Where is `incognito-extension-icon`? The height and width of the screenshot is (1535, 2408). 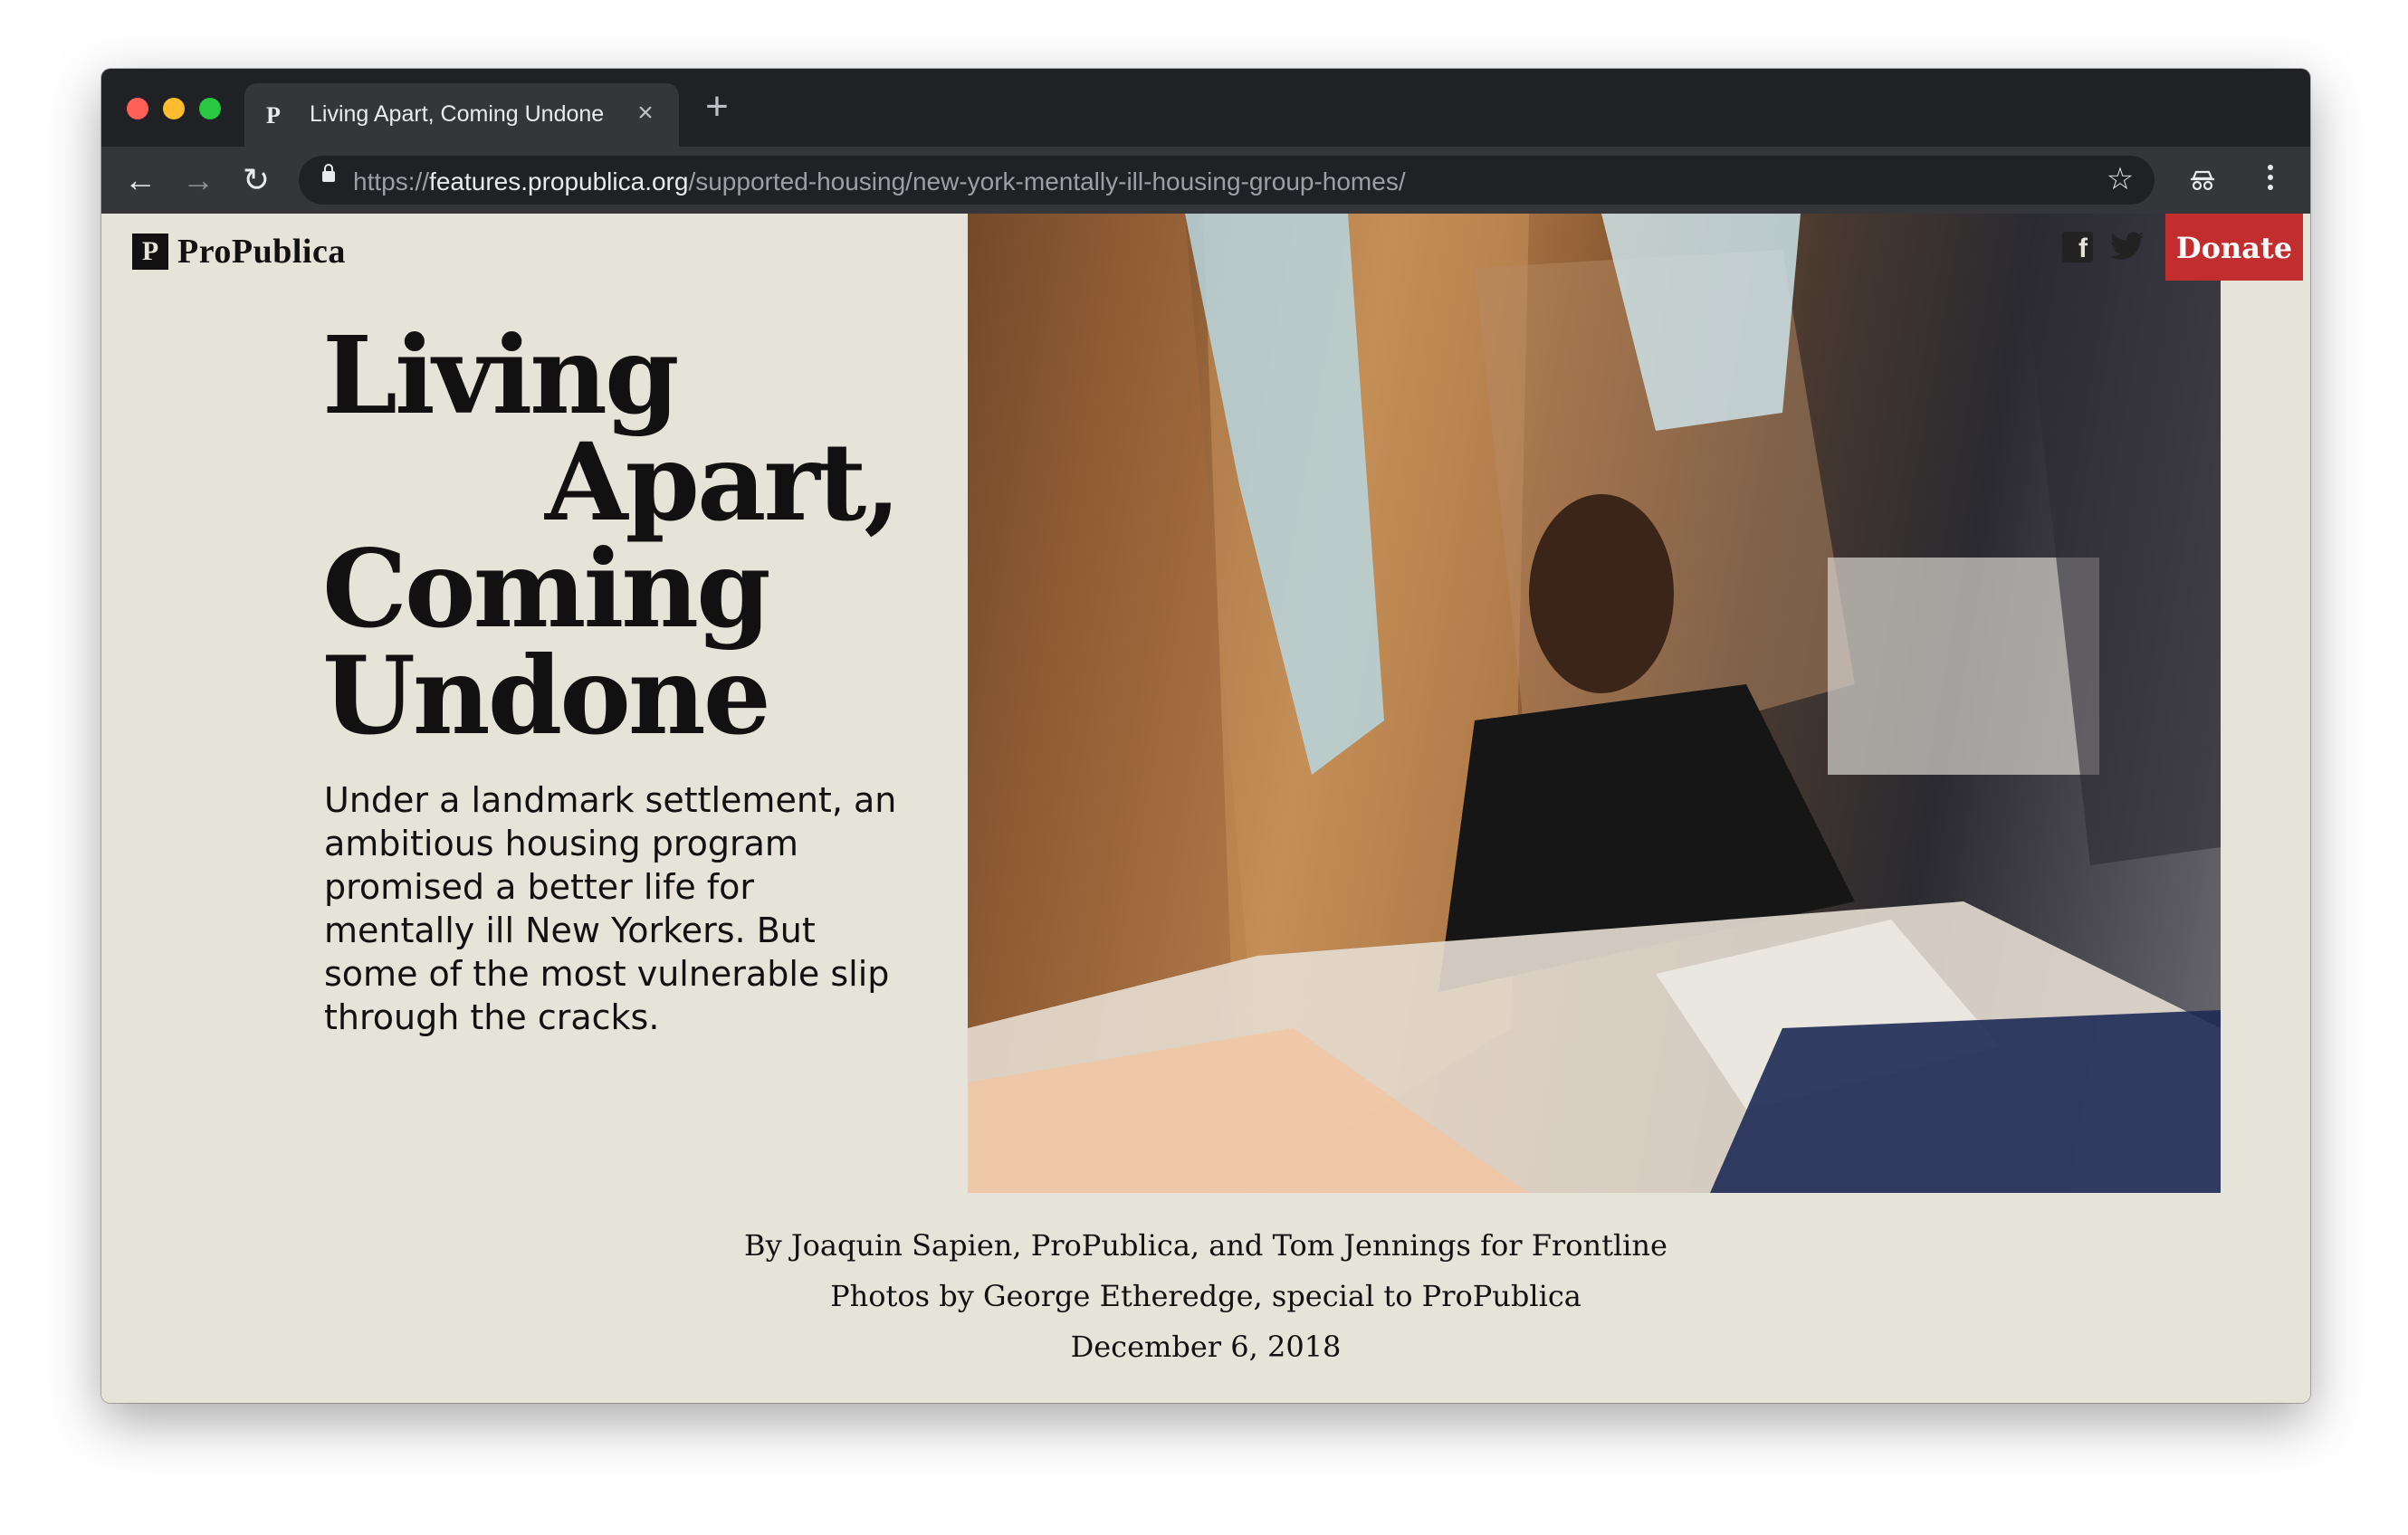 incognito-extension-icon is located at coordinates (2202, 181).